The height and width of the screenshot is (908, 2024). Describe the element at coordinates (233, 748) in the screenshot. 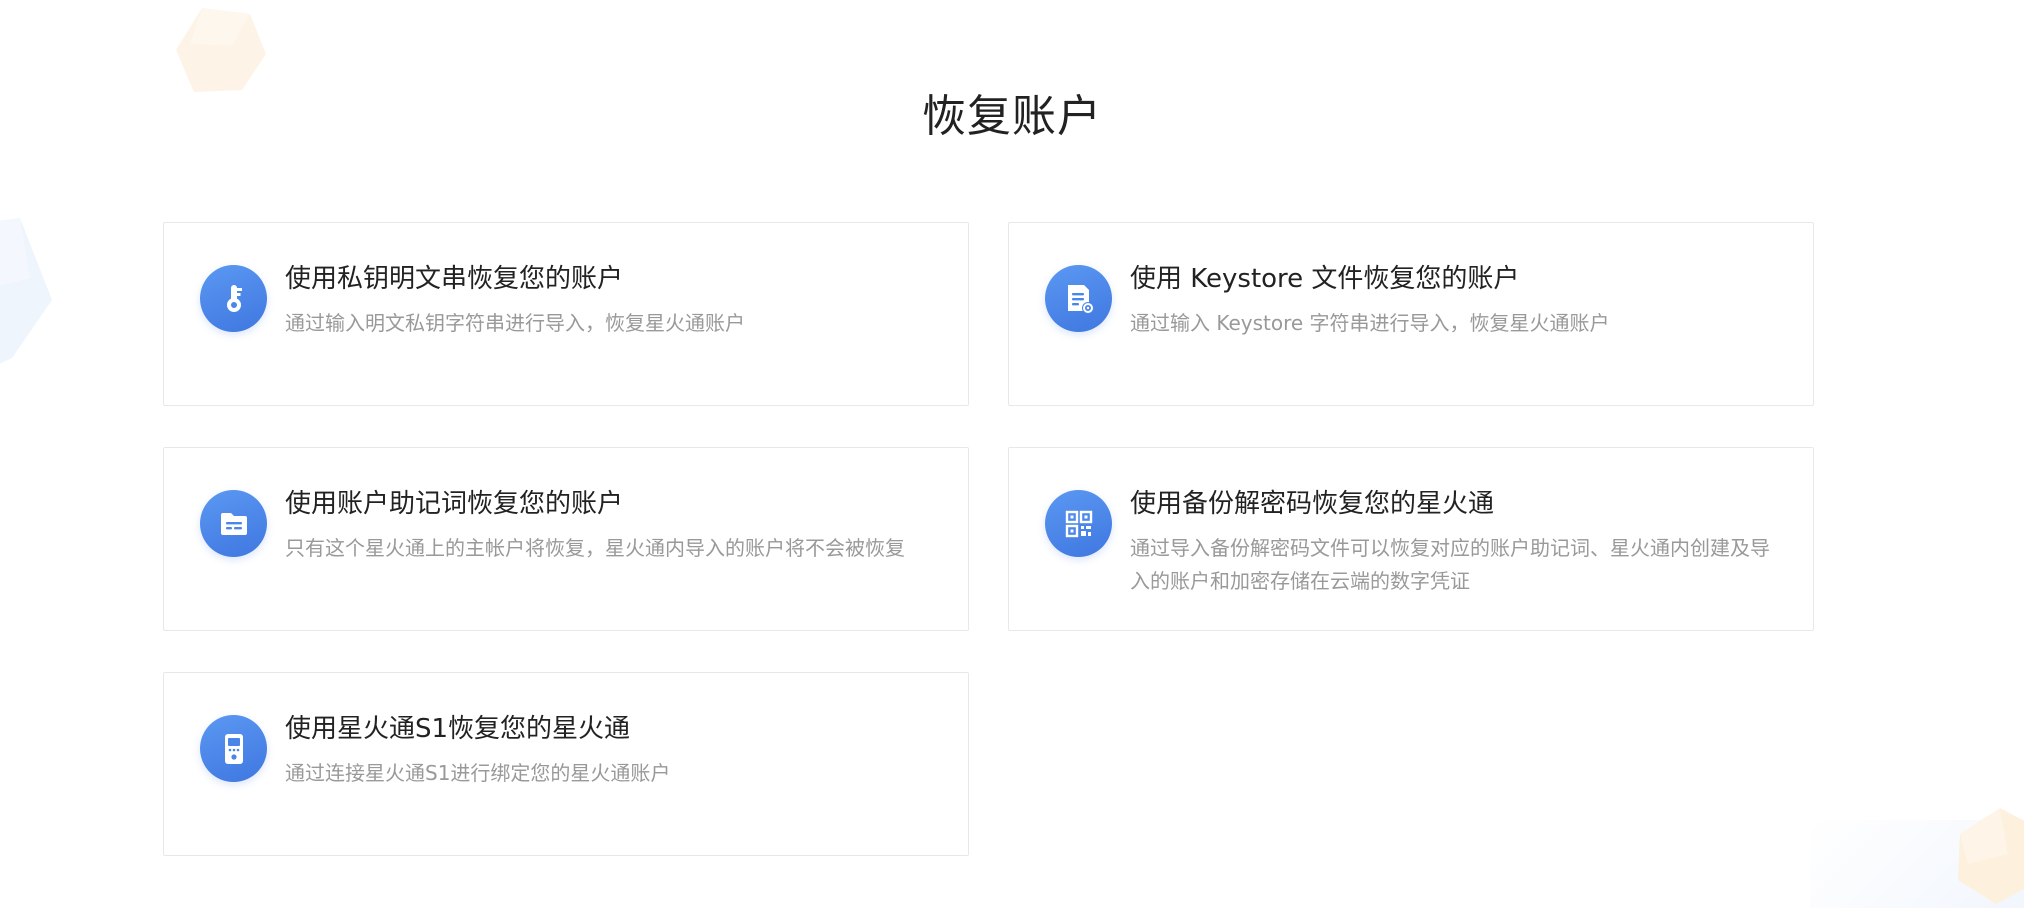

I see `hardware-device-icon` at that location.